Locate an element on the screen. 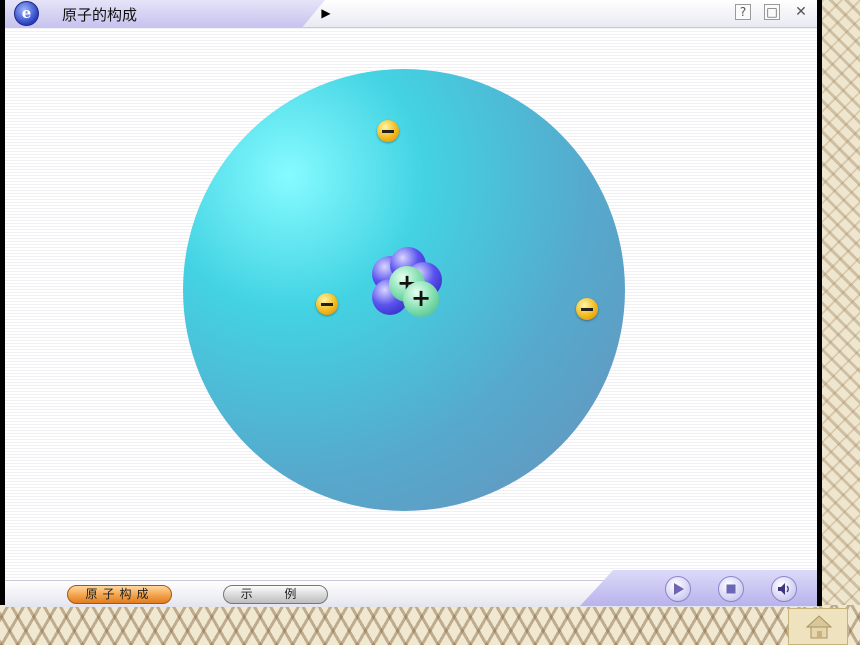 This screenshot has width=860, height=645. app-logo-icon: e is located at coordinates (26, 13).